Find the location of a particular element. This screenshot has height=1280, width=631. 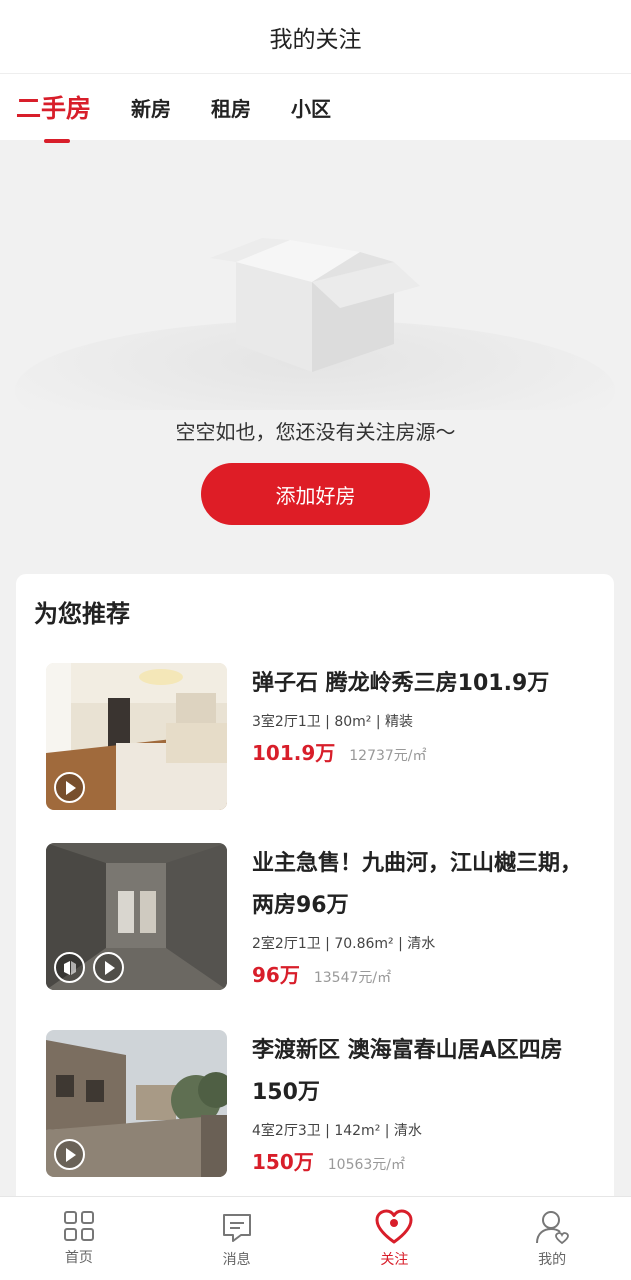

nav-home: 首页 is located at coordinates (79, 1238).